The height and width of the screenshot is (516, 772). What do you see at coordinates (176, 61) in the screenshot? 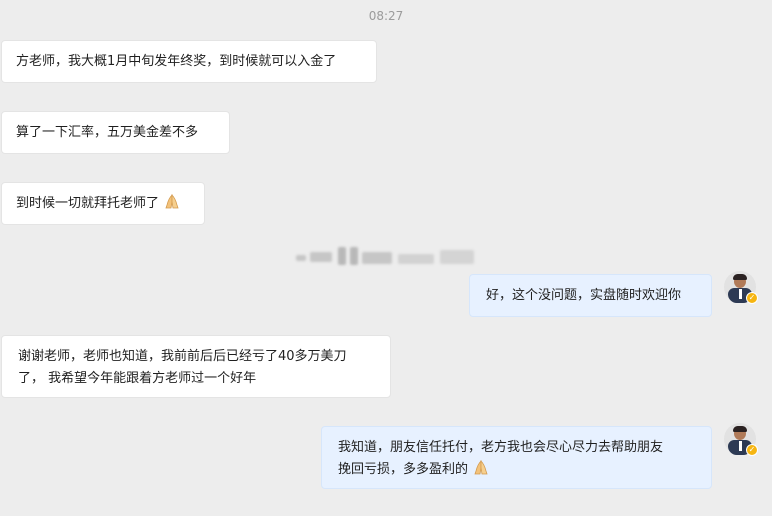
I see `message-text: 方老师，我大概1月中旬发年终奖，到时候就可以入金了` at bounding box center [176, 61].